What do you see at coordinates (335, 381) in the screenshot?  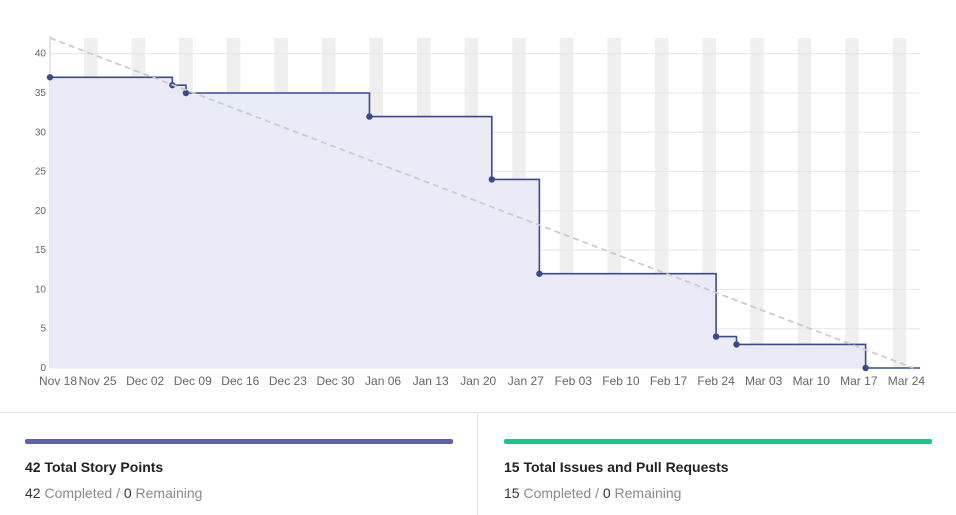 I see `x-tick-label: Dec 30` at bounding box center [335, 381].